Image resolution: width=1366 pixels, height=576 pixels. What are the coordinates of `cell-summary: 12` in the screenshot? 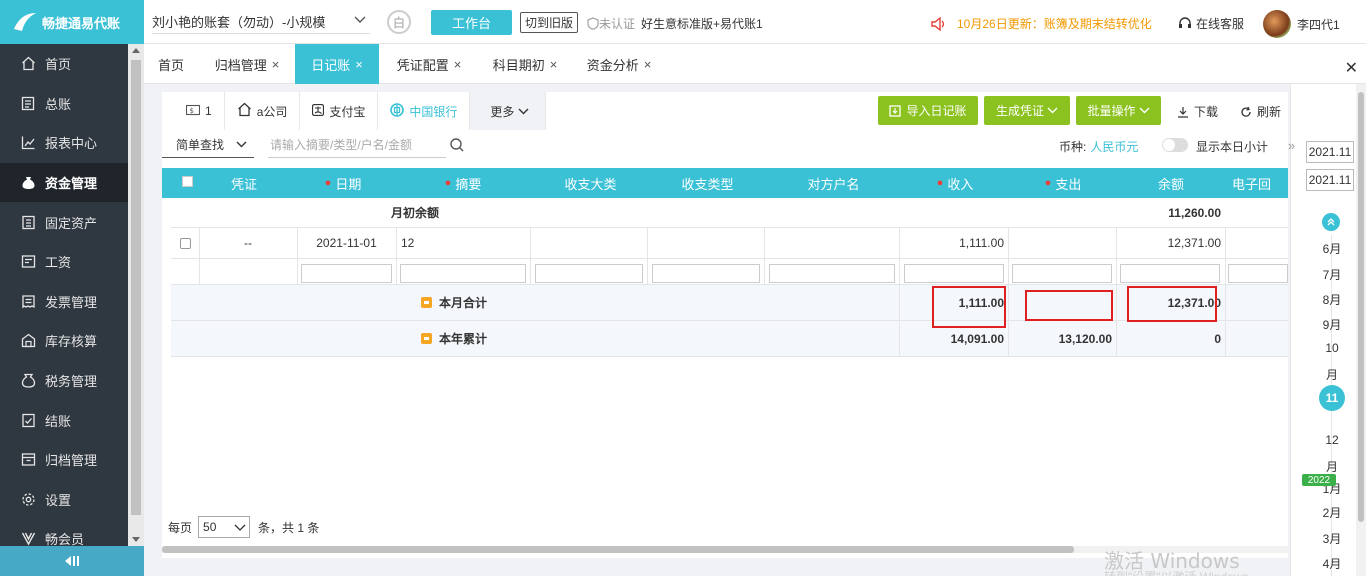 It's located at (463, 243).